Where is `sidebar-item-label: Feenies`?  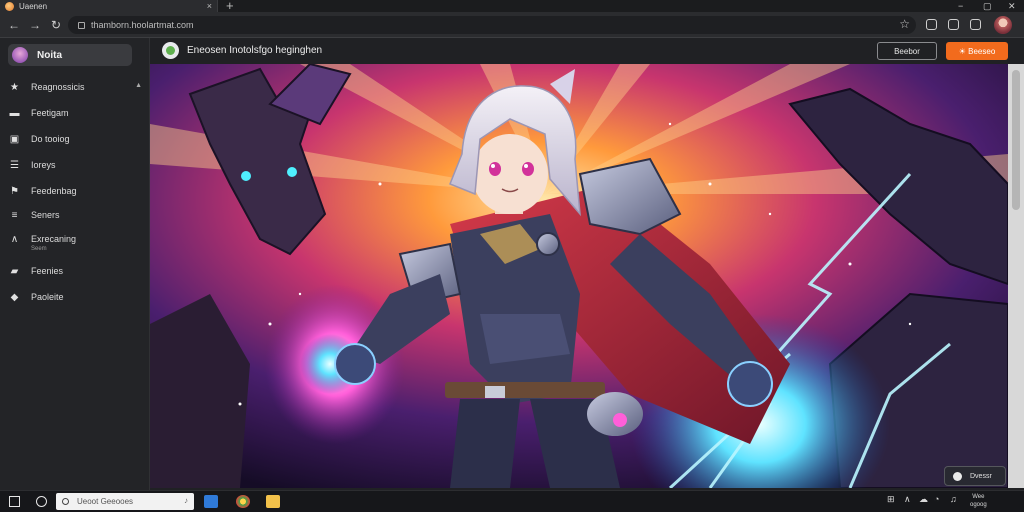
sidebar-item-label: Feenies is located at coordinates (47, 271).